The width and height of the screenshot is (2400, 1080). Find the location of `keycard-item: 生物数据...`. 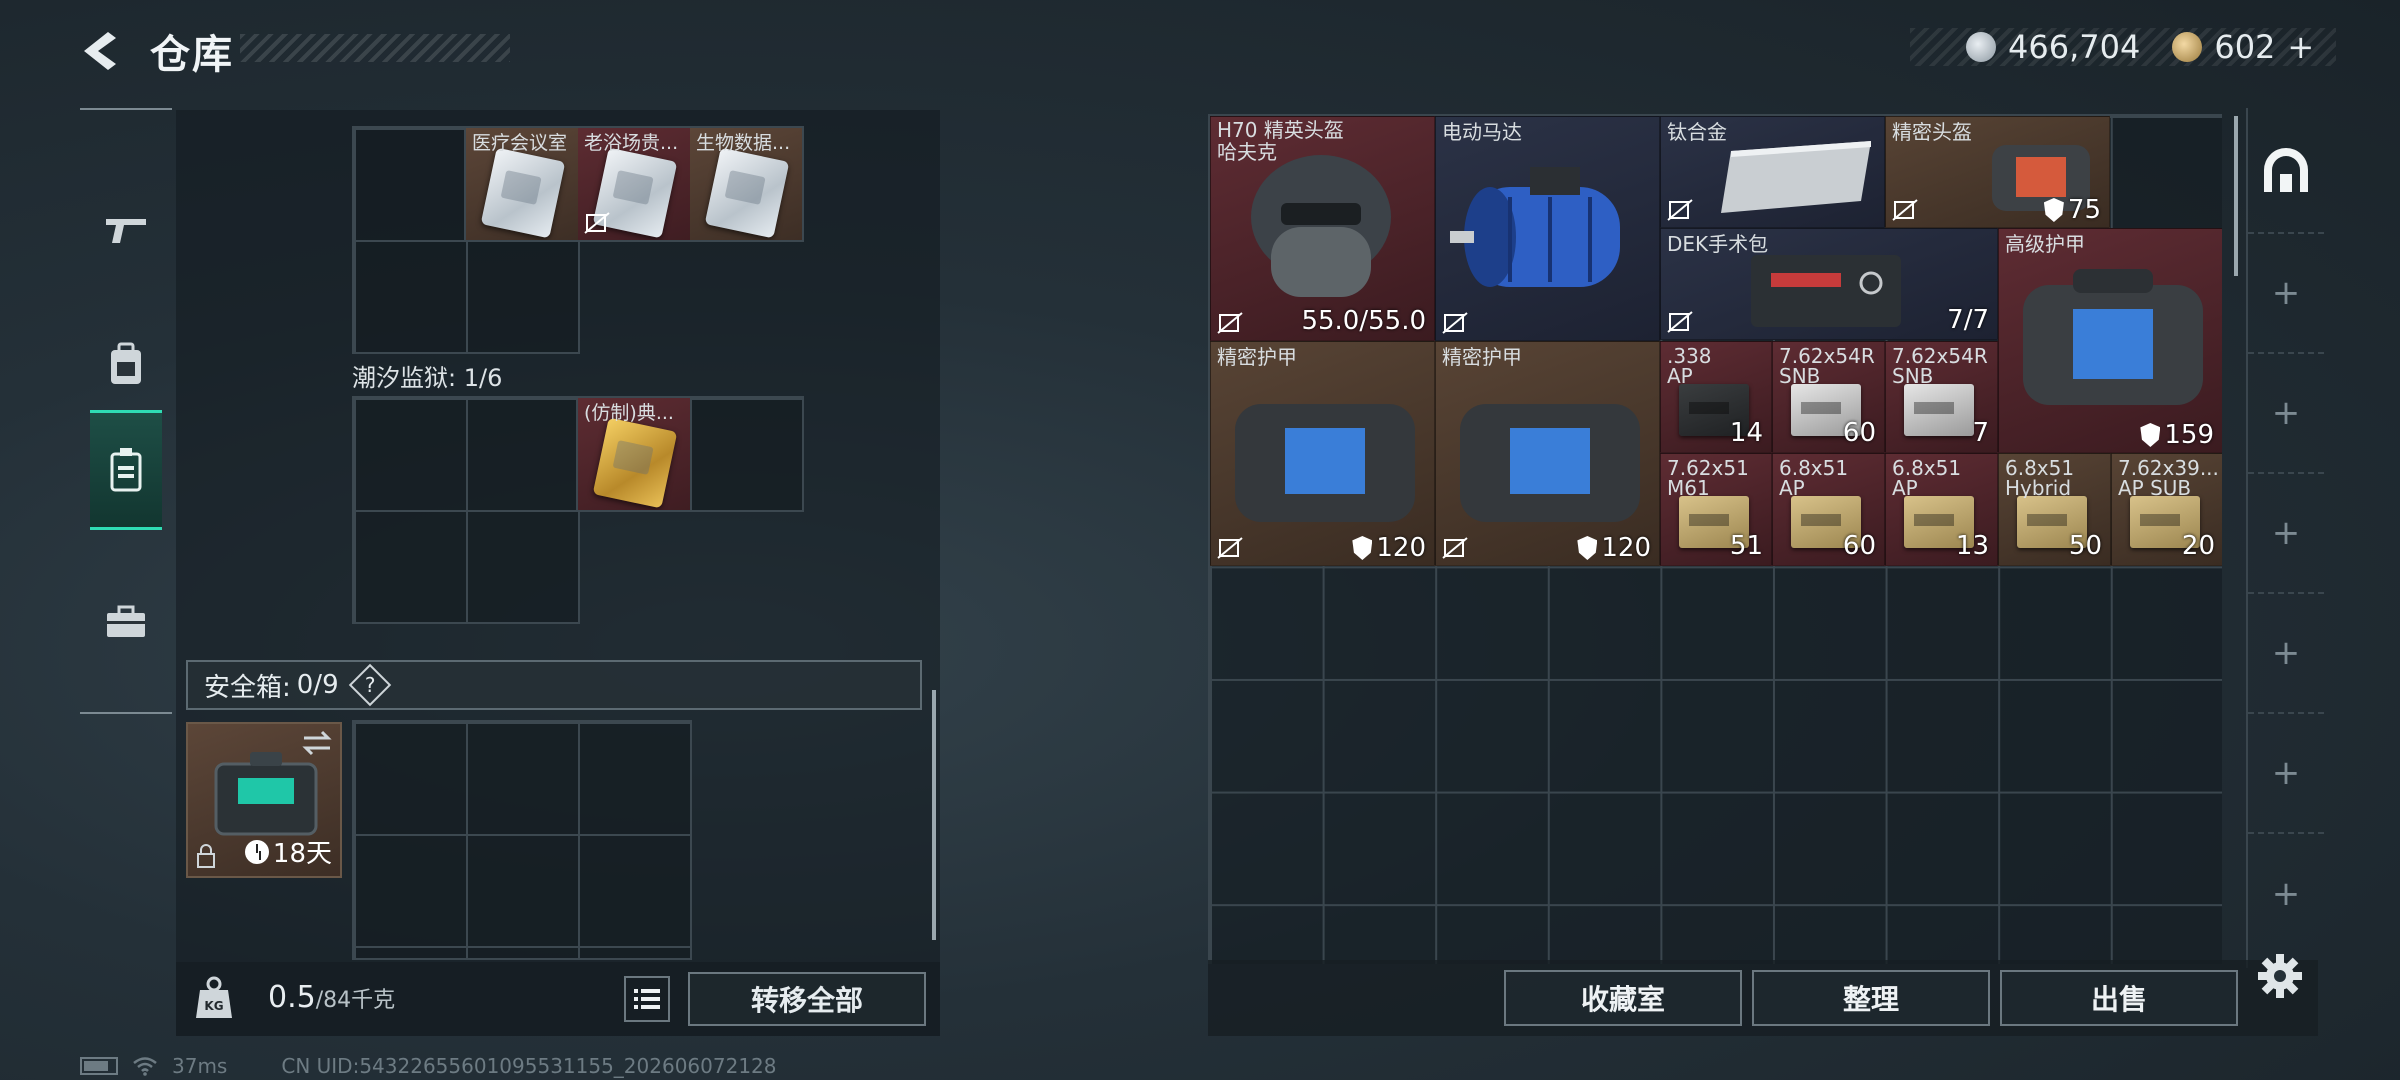

keycard-item: 生物数据... is located at coordinates (746, 184).